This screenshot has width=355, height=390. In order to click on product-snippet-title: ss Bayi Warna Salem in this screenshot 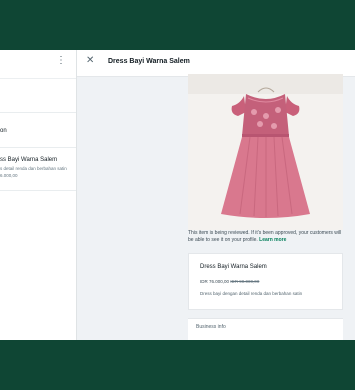, I will do `click(28, 160)`.